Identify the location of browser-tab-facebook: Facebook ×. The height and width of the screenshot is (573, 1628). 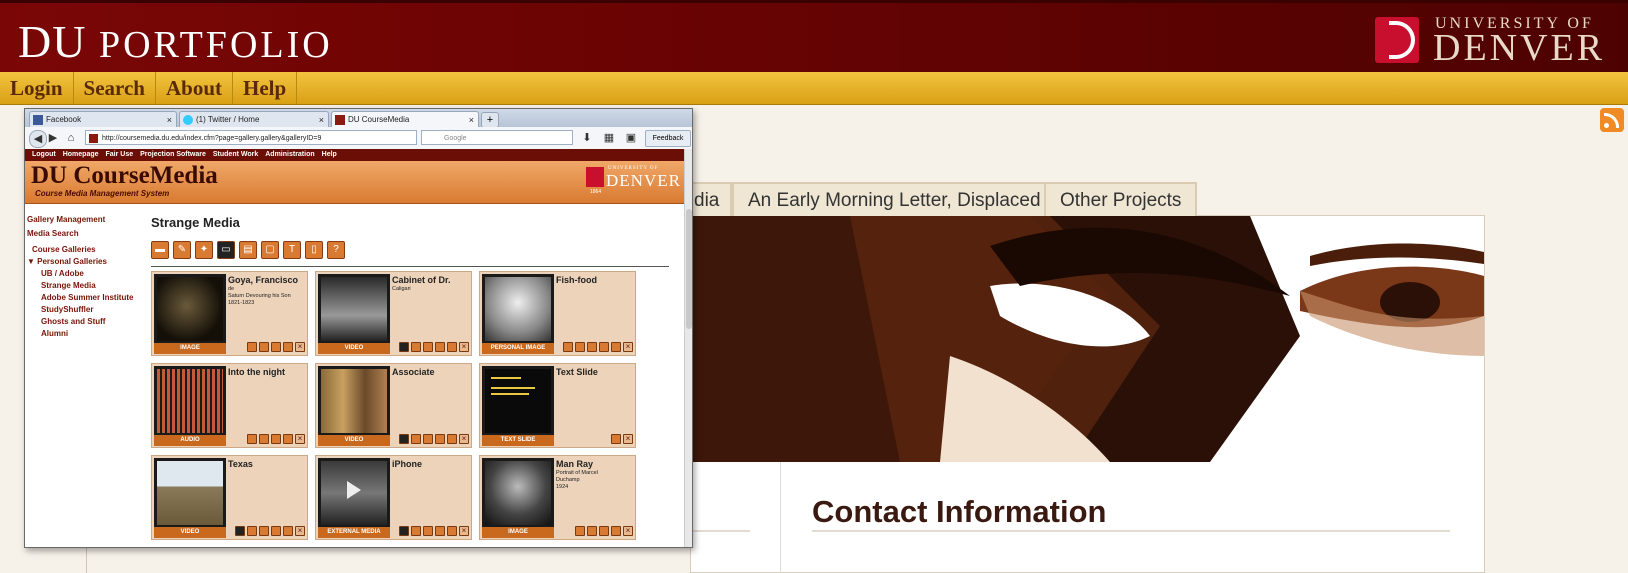
(103, 119).